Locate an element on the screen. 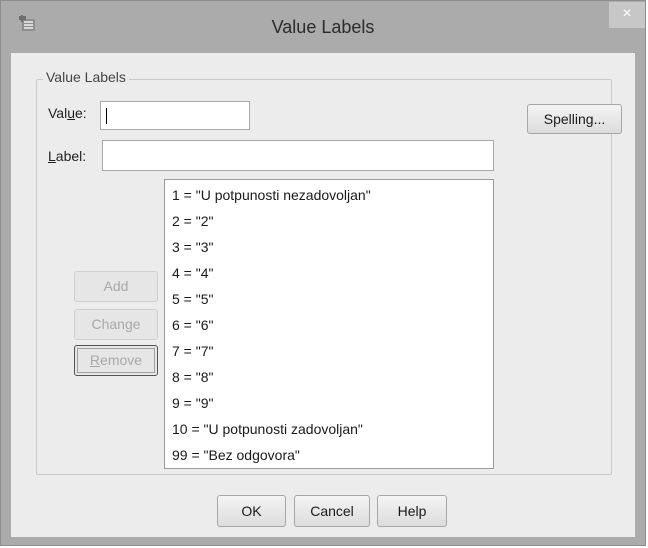 The image size is (648, 548). dialog-title: Value Labels is located at coordinates (323, 27).